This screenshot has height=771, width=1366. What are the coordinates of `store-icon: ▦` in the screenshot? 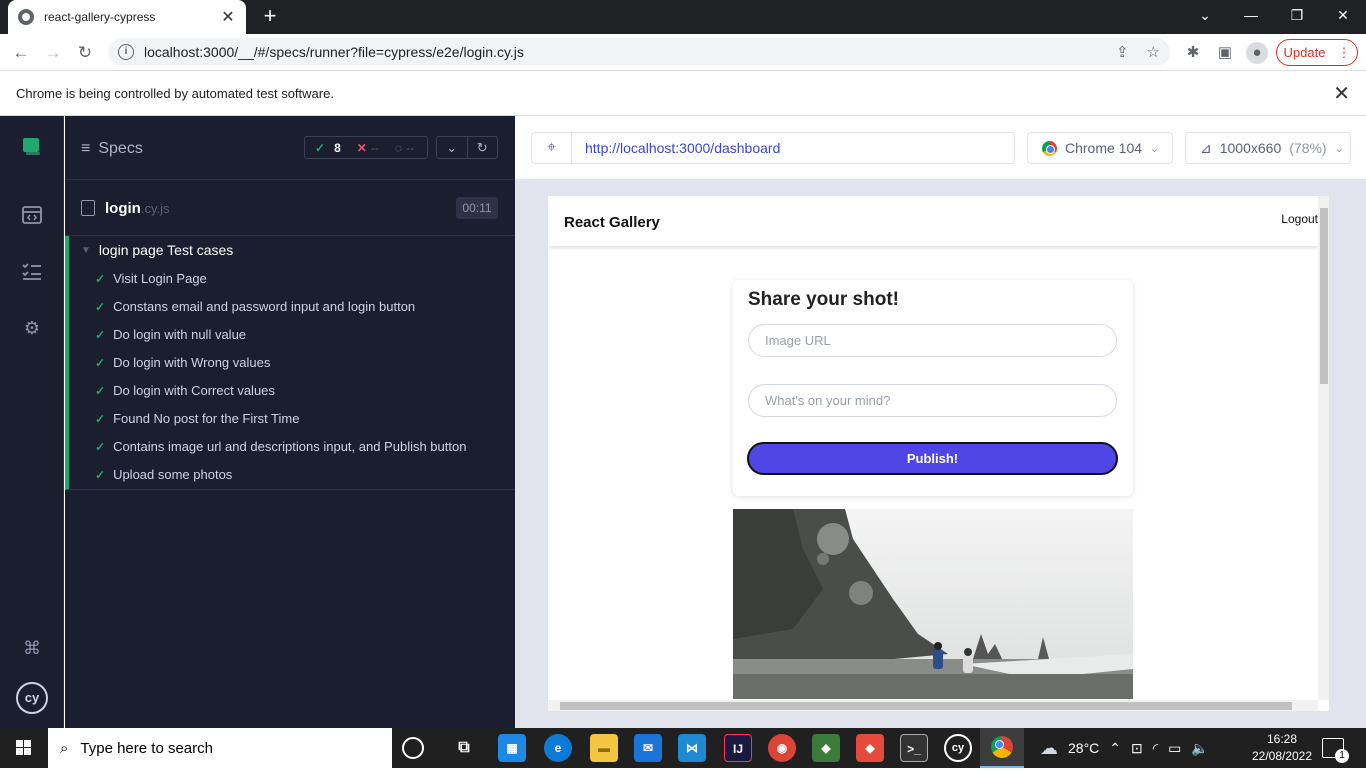 It's located at (512, 748).